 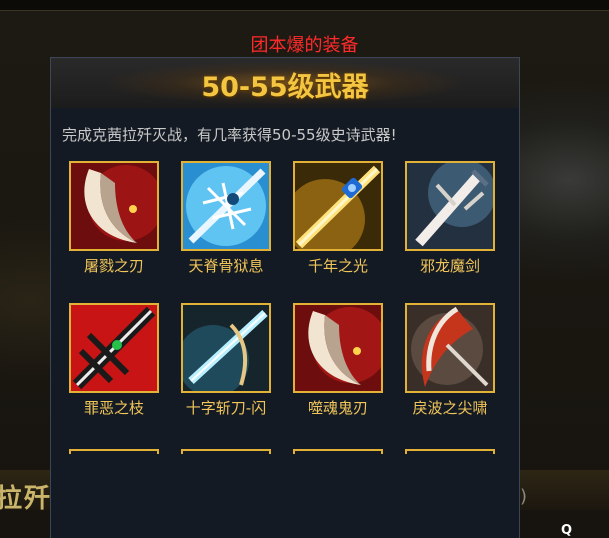 I want to click on golden-lance-icon, so click(x=338, y=206).